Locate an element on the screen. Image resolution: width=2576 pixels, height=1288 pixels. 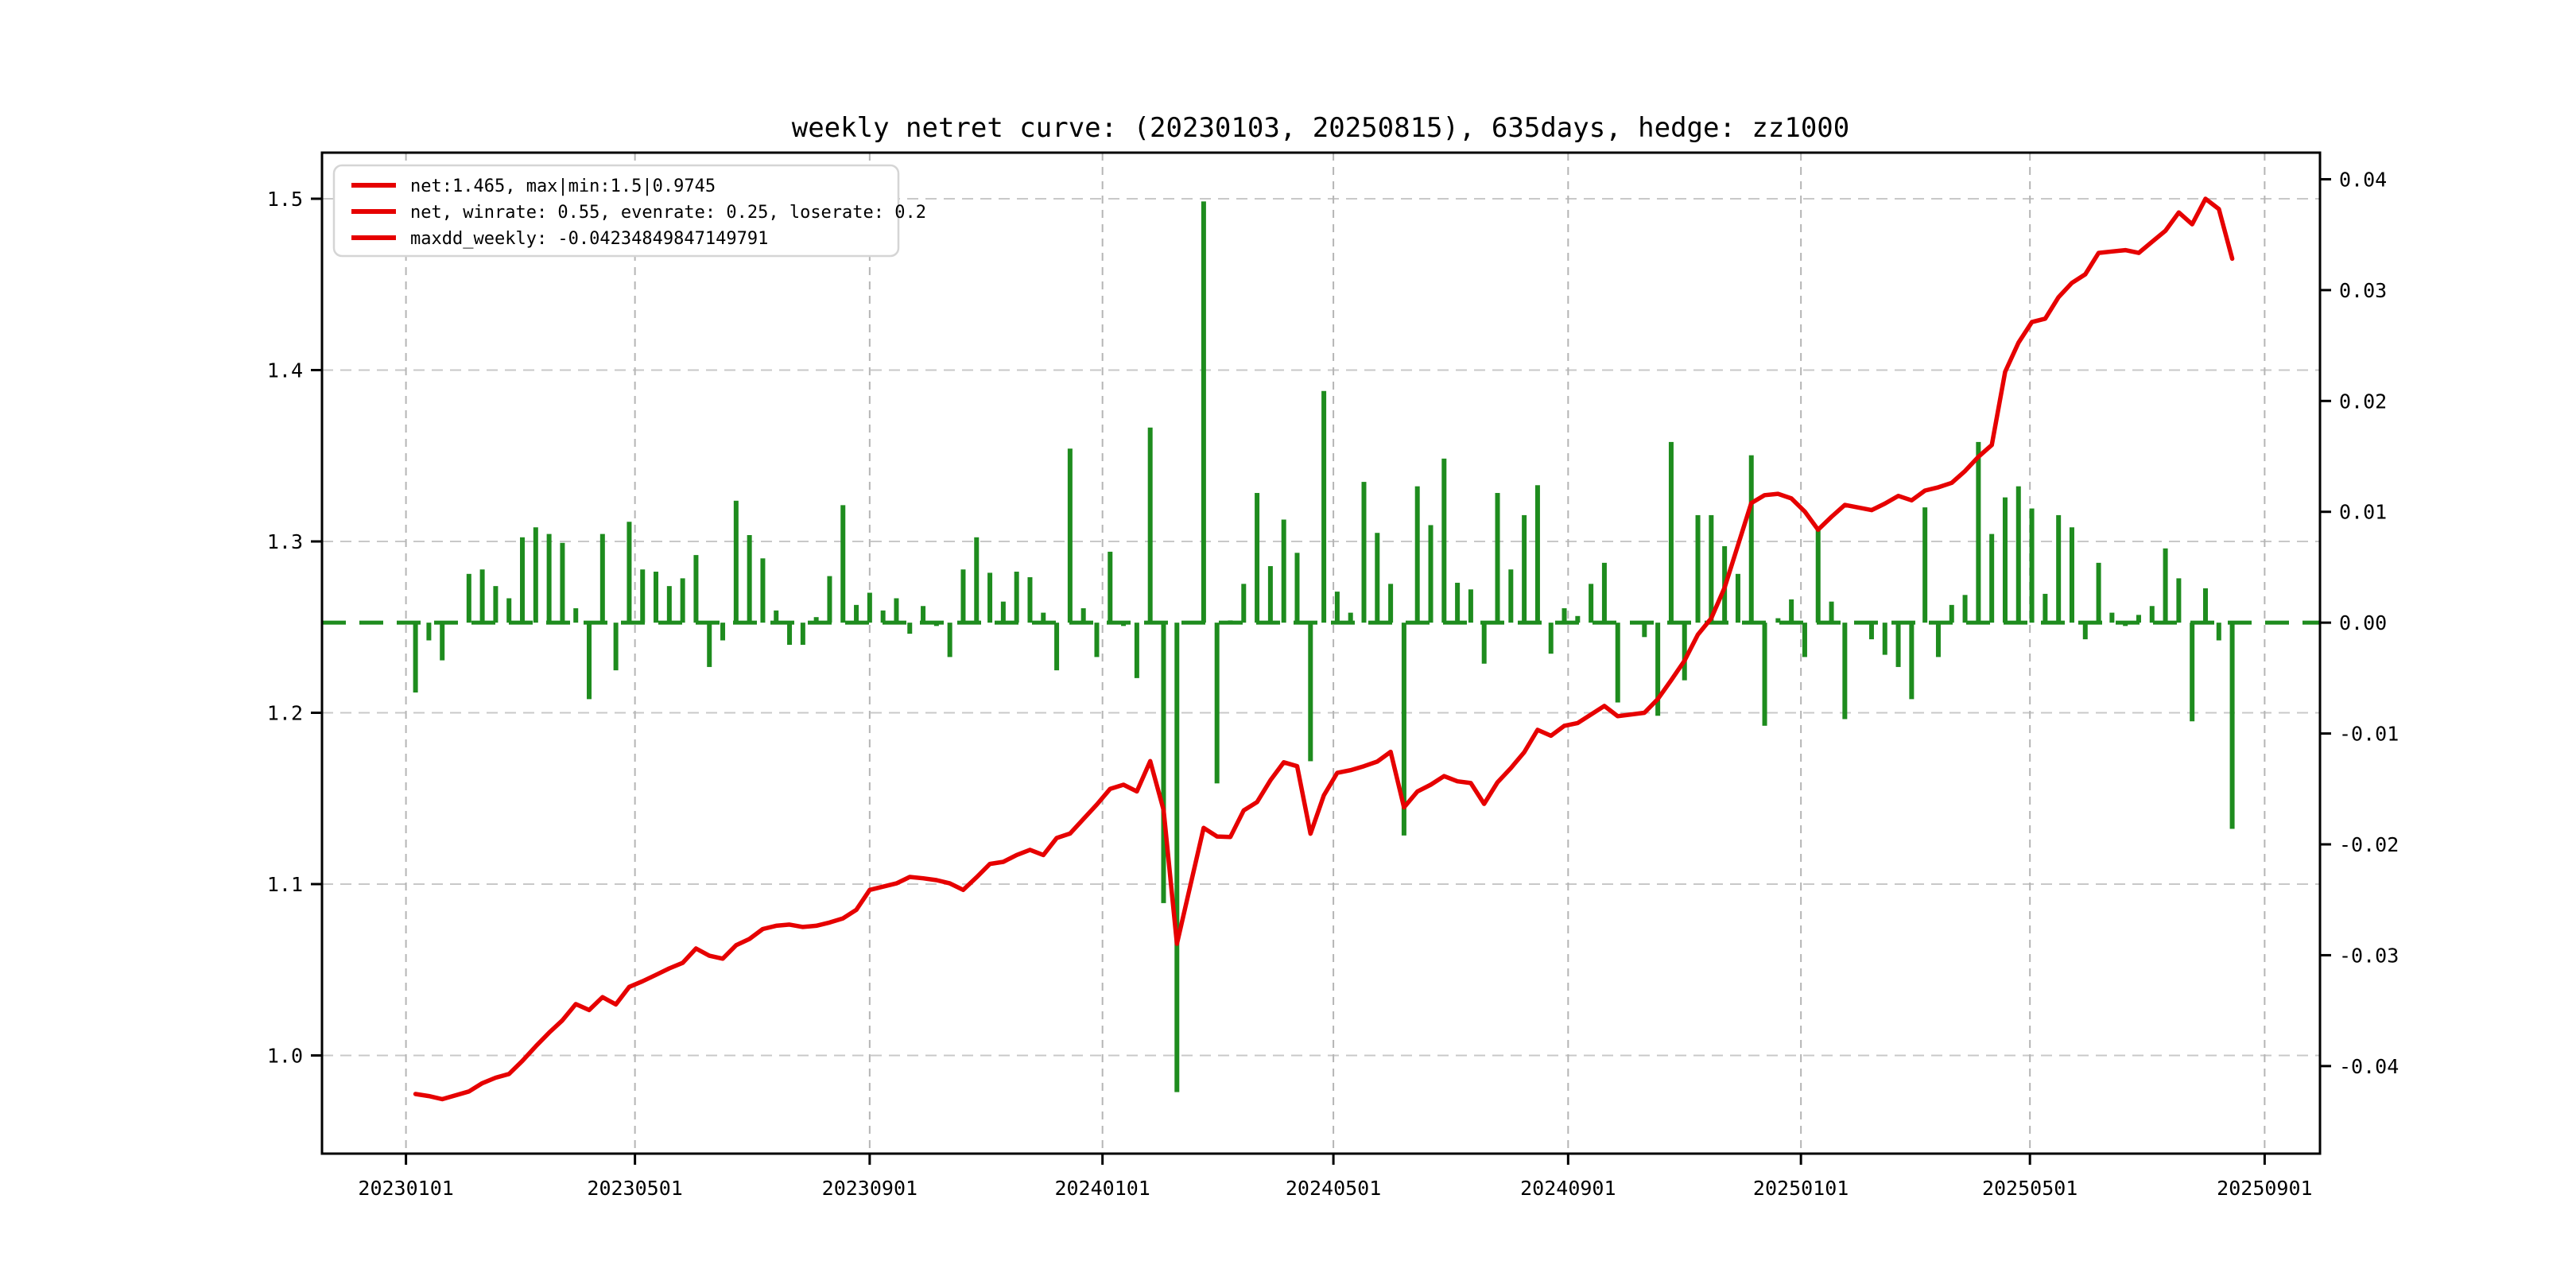
y-left-tick-label: 1.1 is located at coordinates (285, 884).